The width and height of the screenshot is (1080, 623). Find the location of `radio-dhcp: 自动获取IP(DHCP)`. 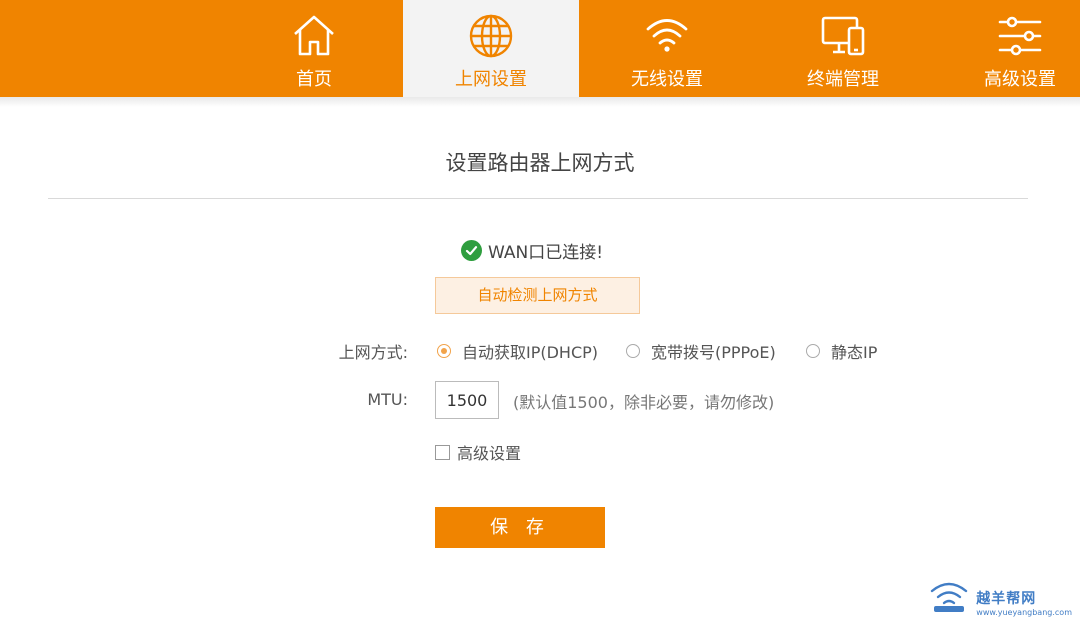

radio-dhcp: 自动获取IP(DHCP) is located at coordinates (517, 351).